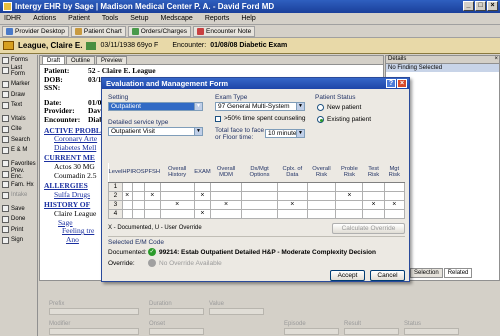 The image size is (500, 336). What do you see at coordinates (18, 84) in the screenshot?
I see `sidebar-item-marker: Marker` at bounding box center [18, 84].